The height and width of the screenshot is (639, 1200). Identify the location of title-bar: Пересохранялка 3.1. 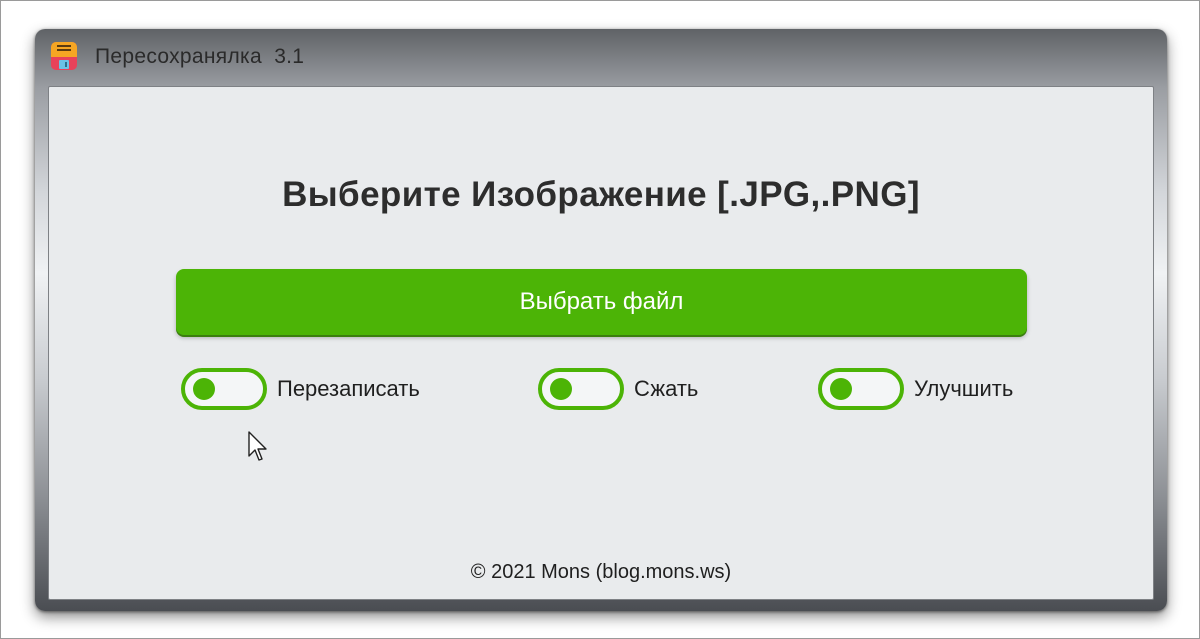
(601, 57).